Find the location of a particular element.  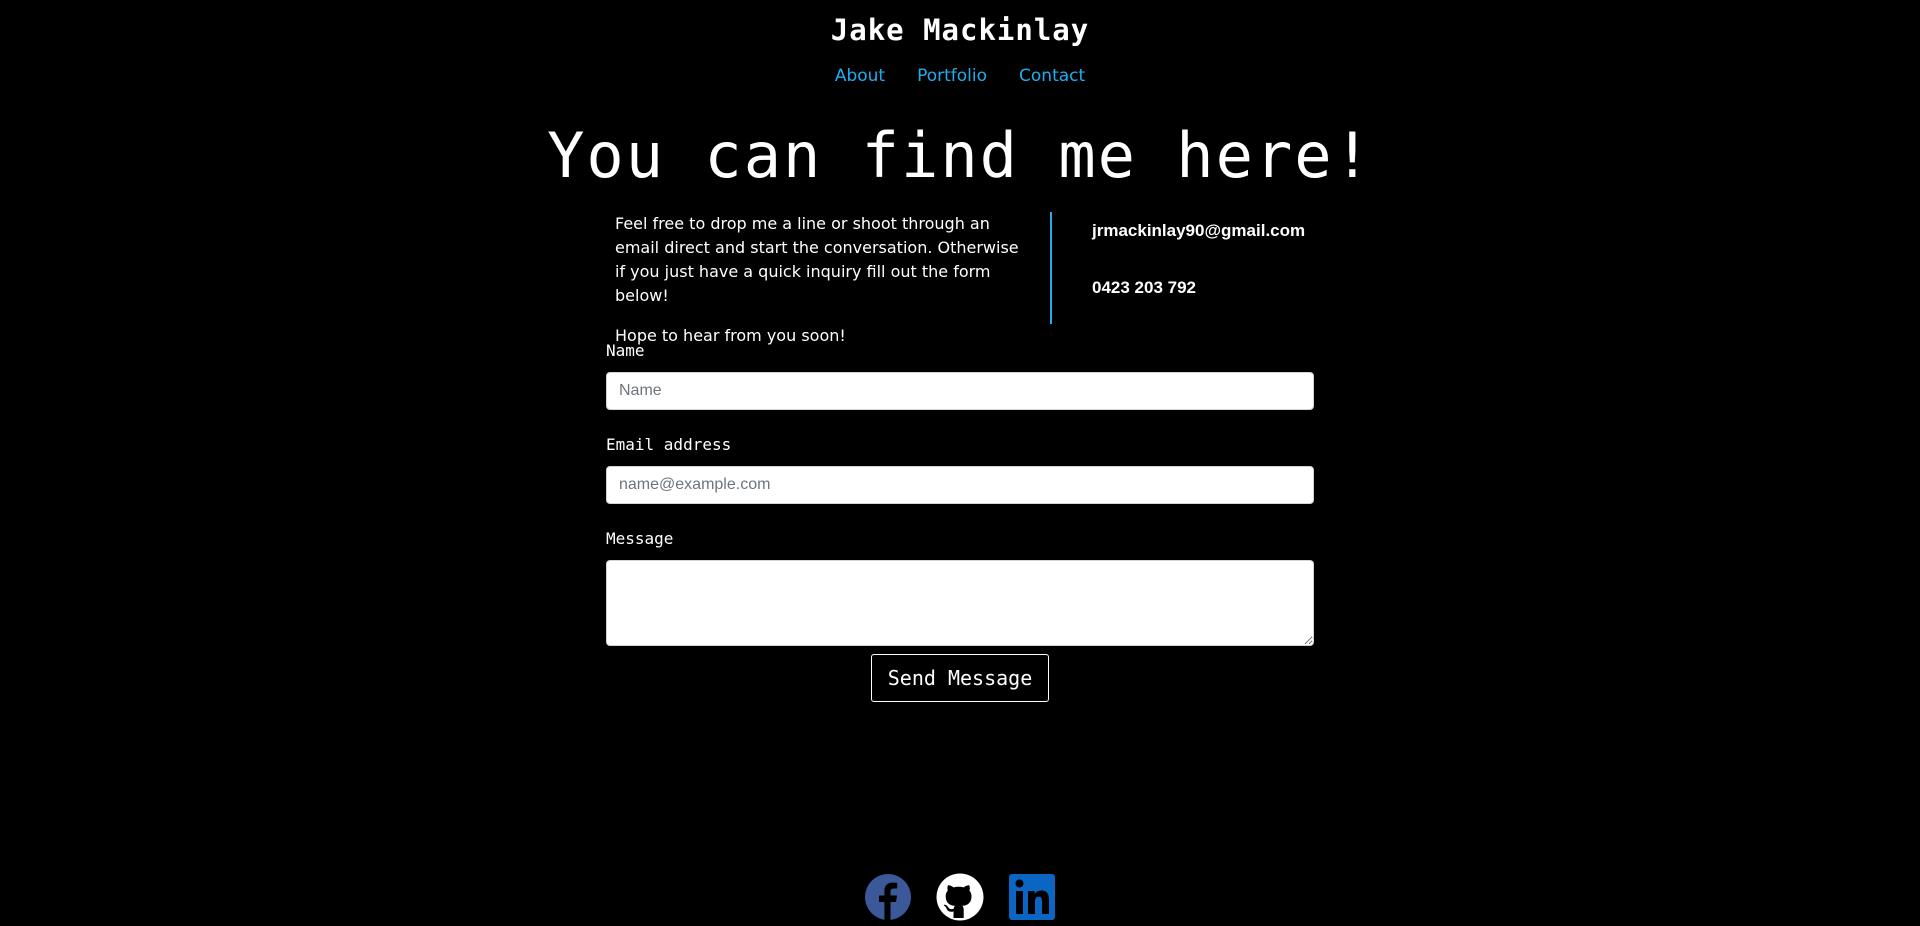

vertical-divider is located at coordinates (1051, 268).